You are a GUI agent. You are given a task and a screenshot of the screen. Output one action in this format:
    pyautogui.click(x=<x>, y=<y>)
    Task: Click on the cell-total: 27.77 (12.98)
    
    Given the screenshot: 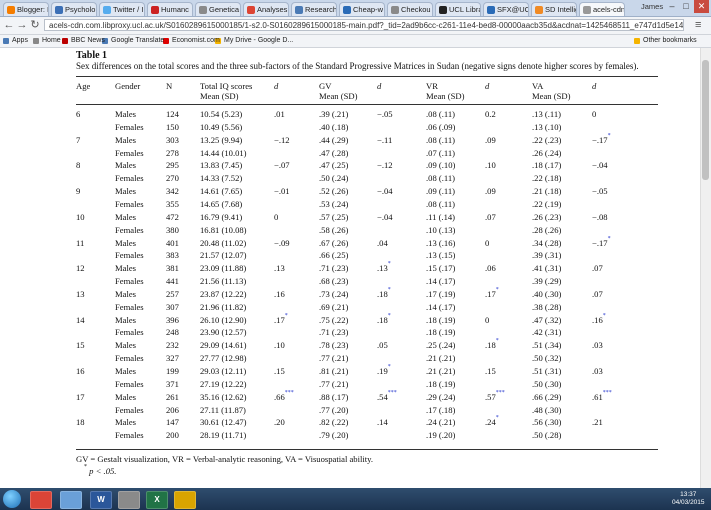 What is the action you would take?
    pyautogui.click(x=223, y=358)
    